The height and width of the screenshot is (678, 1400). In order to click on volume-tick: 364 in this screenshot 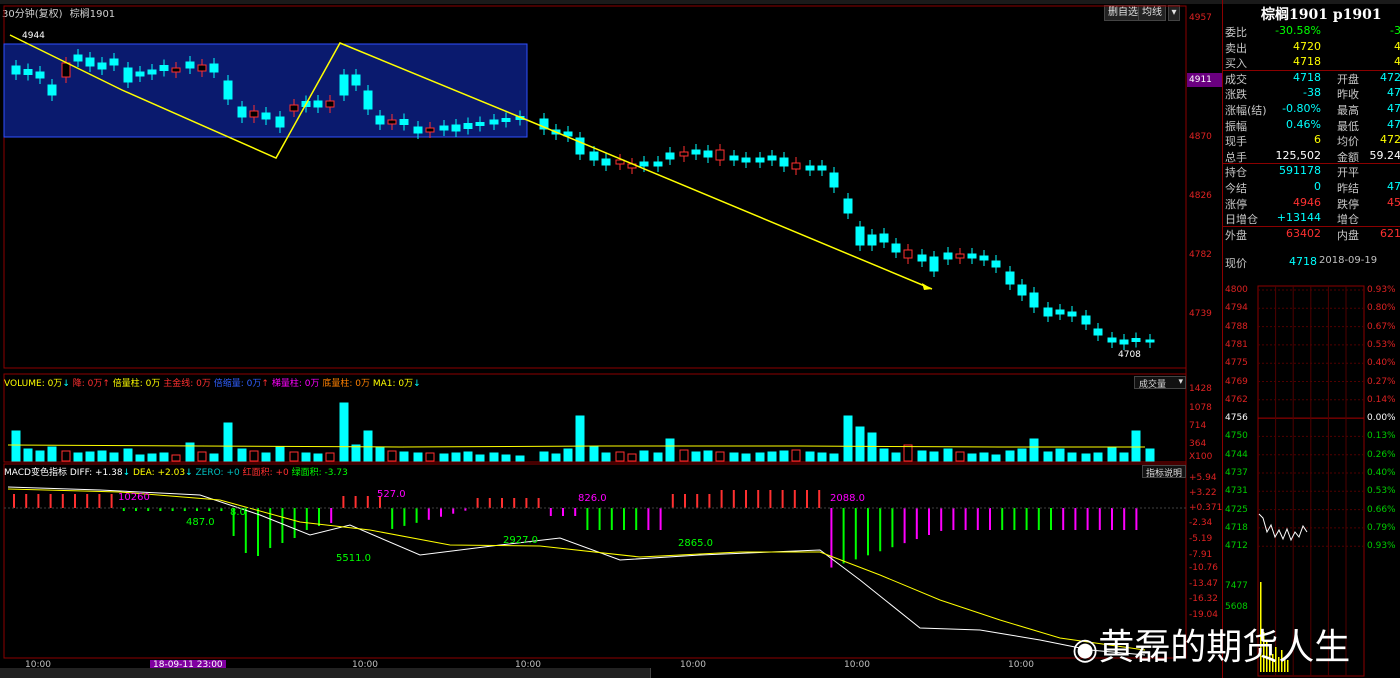, I will do `click(1198, 444)`.